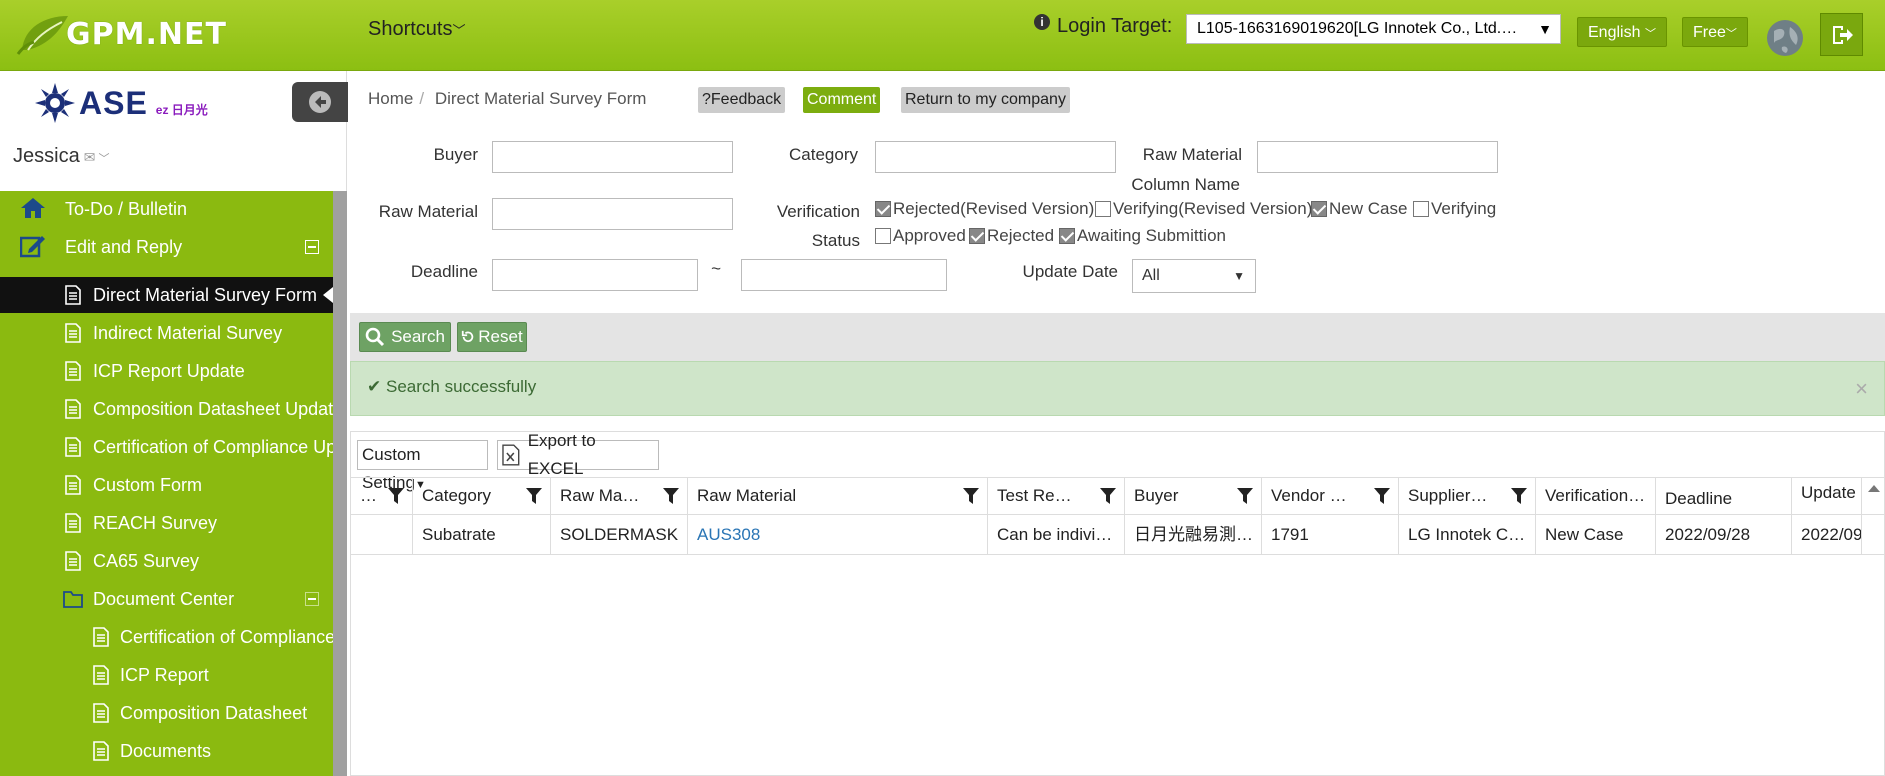 The height and width of the screenshot is (776, 1885). What do you see at coordinates (1142, 236) in the screenshot?
I see `status-checkbox-awaiting: Awaiting Submittion` at bounding box center [1142, 236].